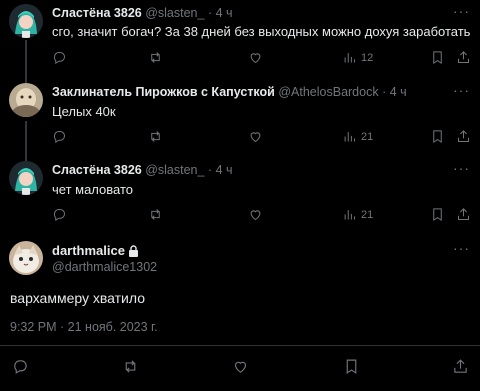 Image resolution: width=480 pixels, height=391 pixels. I want to click on main-tweet-text: вархаммеру хватило, so click(77, 298).